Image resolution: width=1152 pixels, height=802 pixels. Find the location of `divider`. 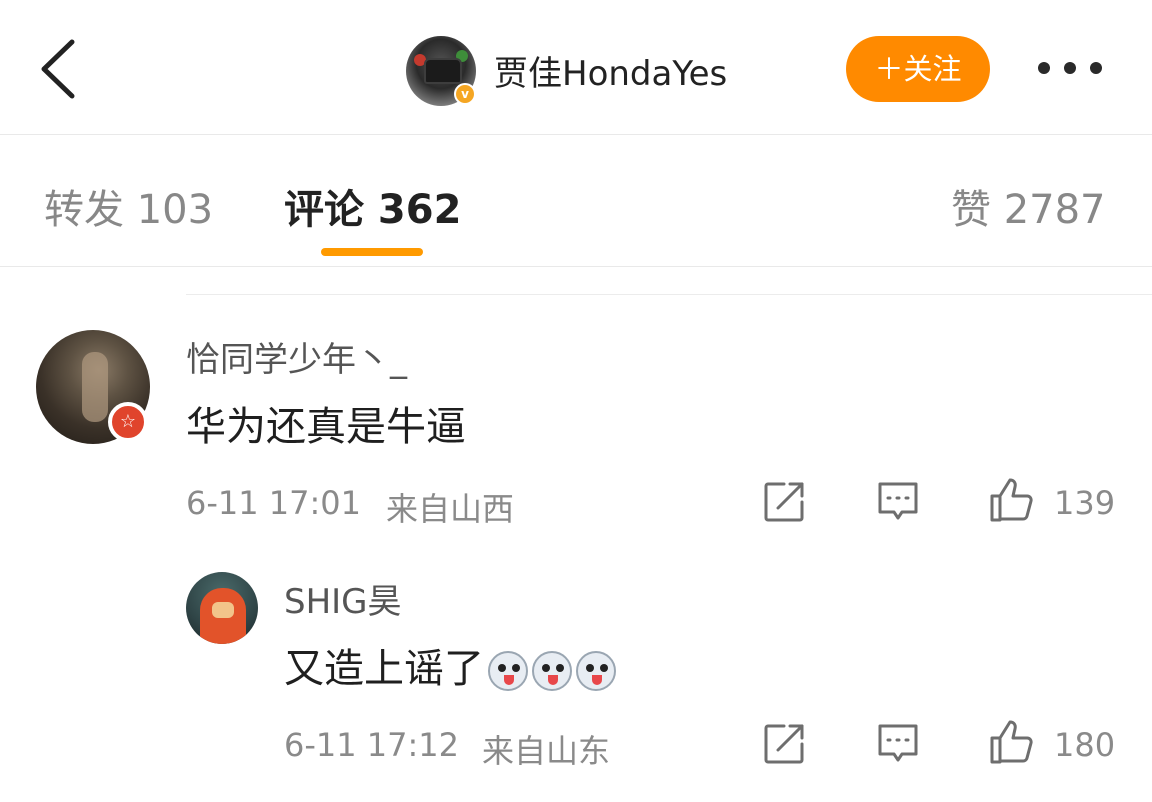

divider is located at coordinates (669, 294).